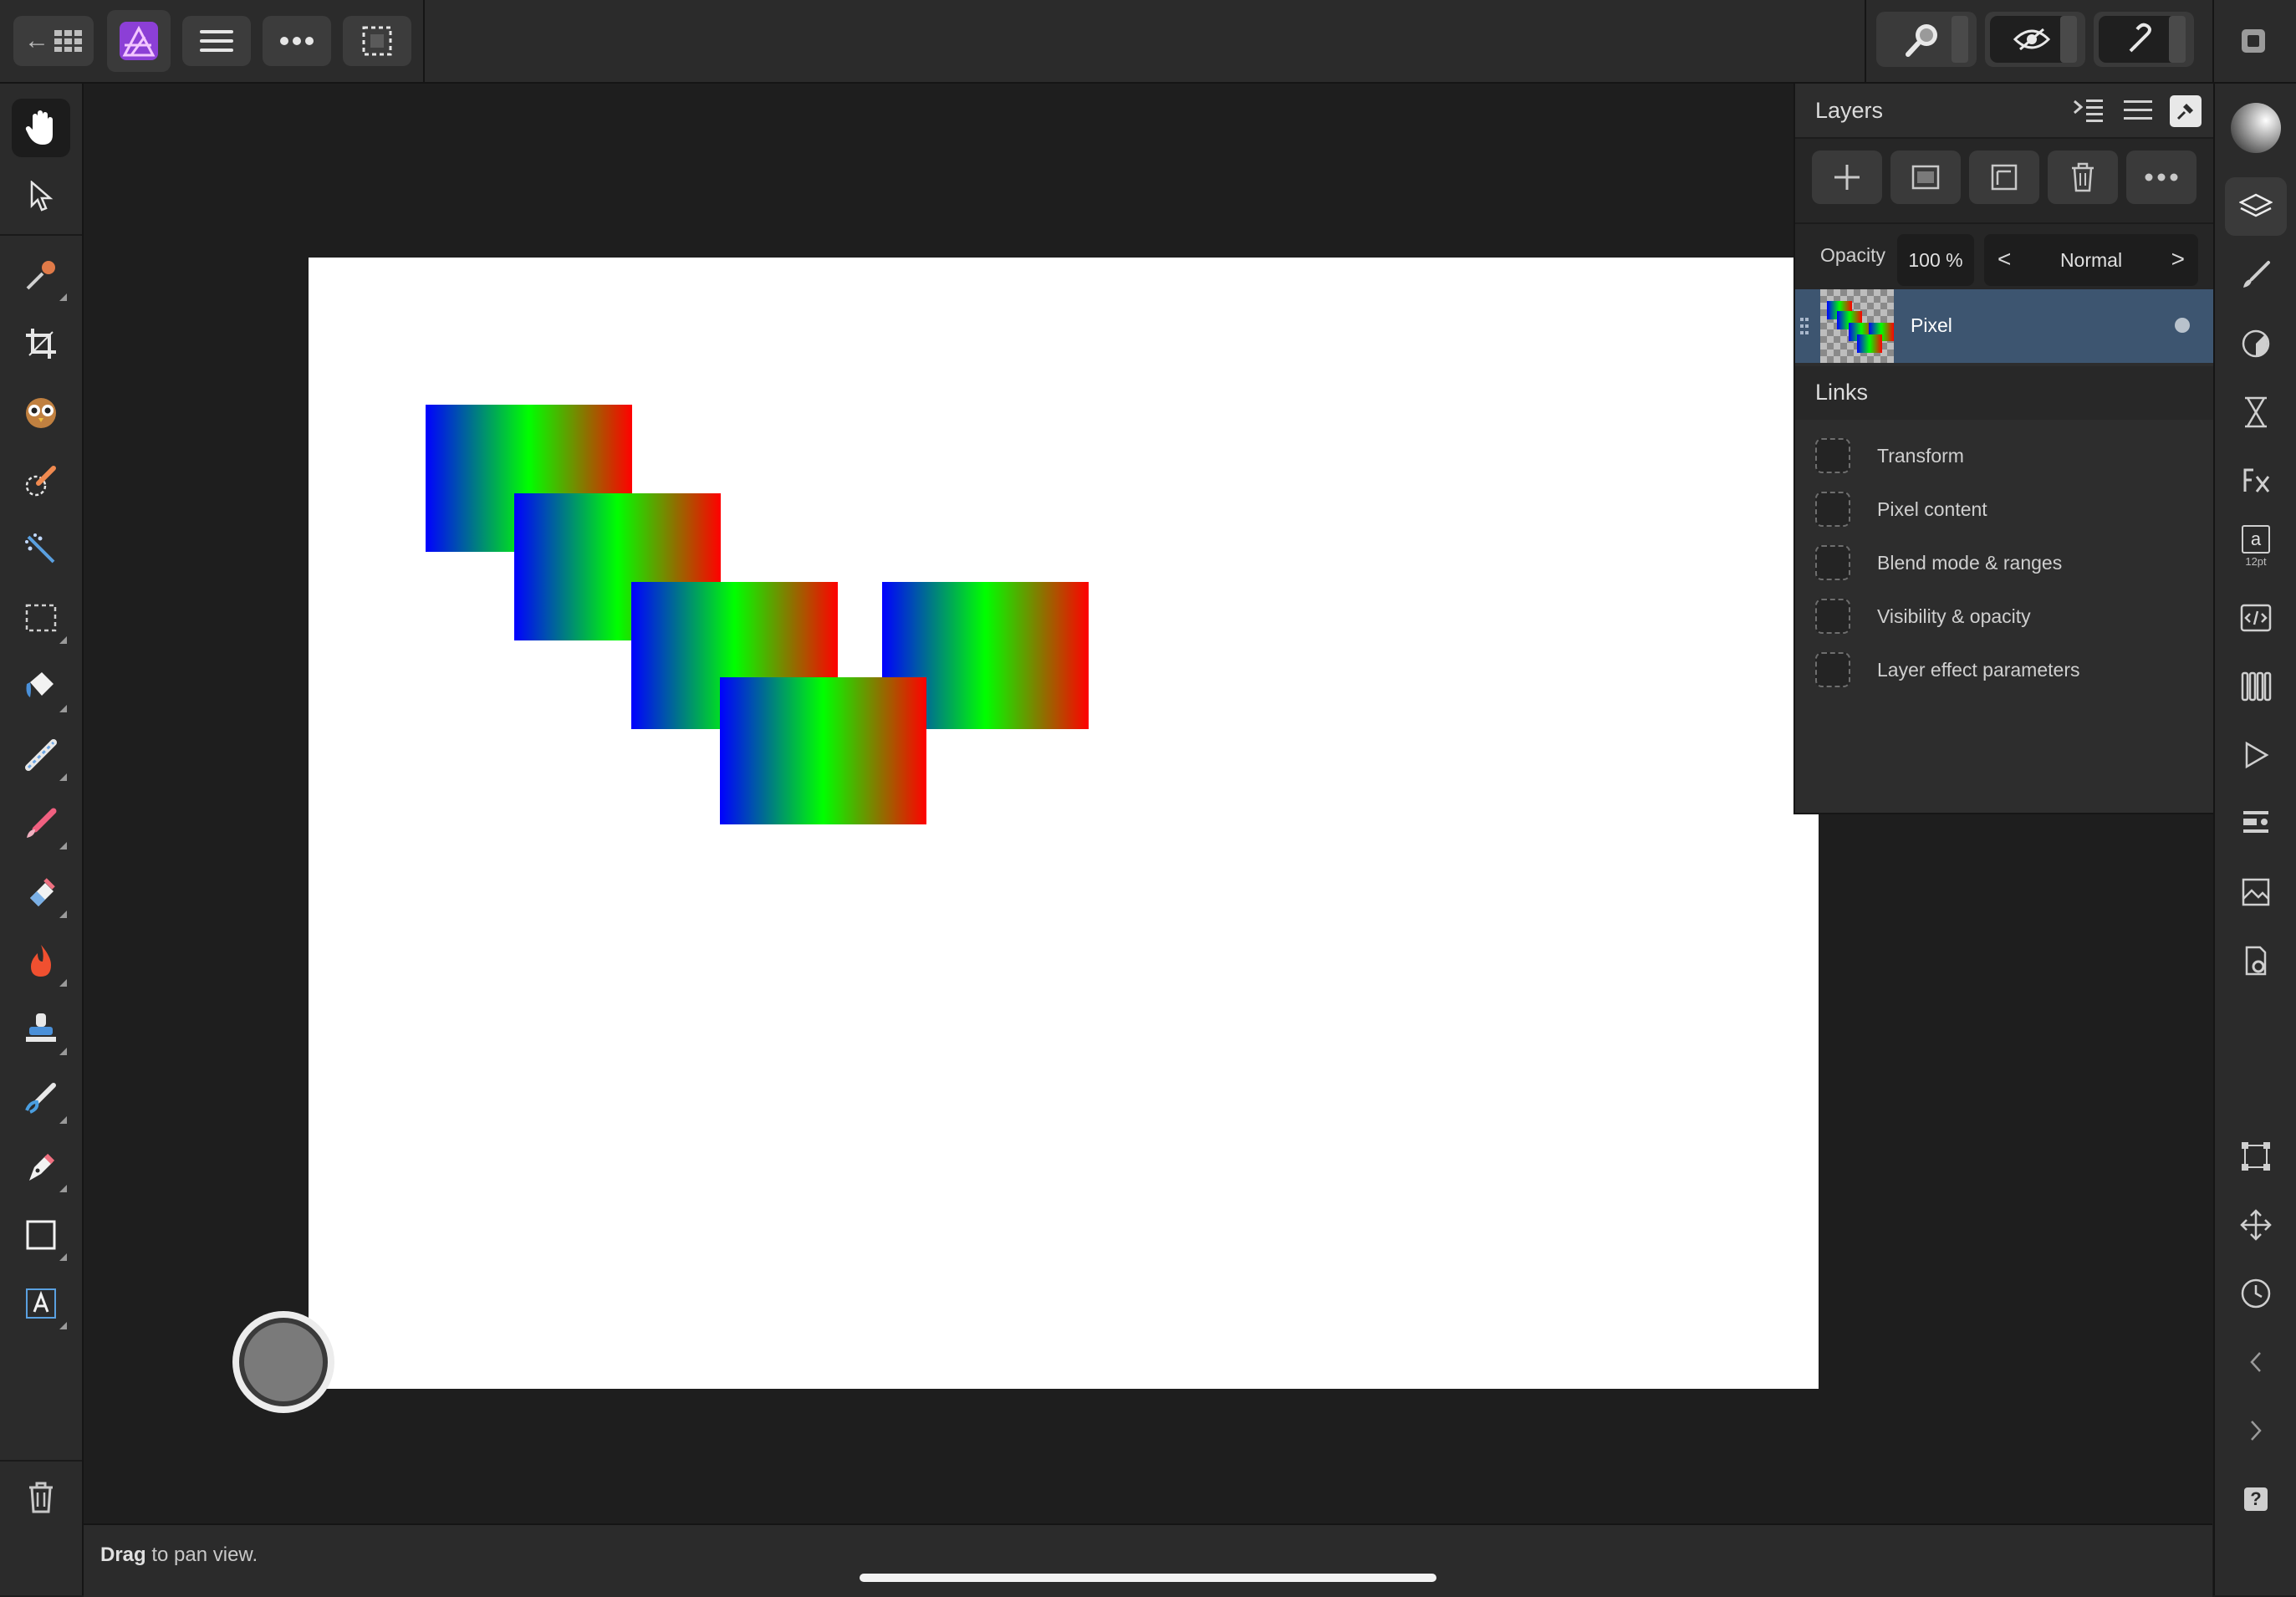 This screenshot has height=1597, width=2296. I want to click on list-icon, so click(2256, 822).